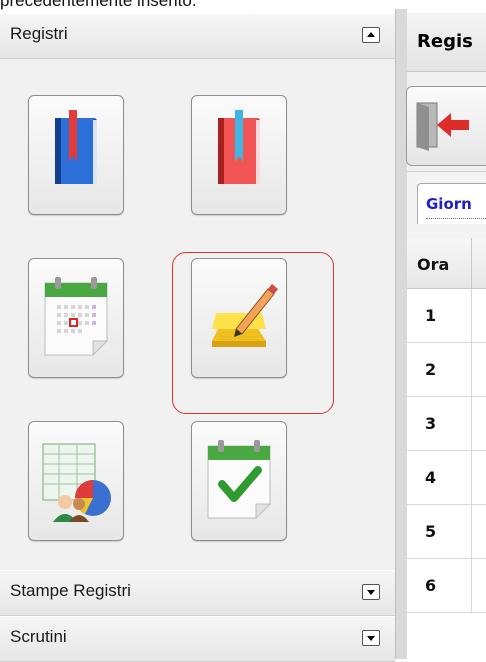  What do you see at coordinates (371, 35) in the screenshot?
I see `collapse-icon` at bounding box center [371, 35].